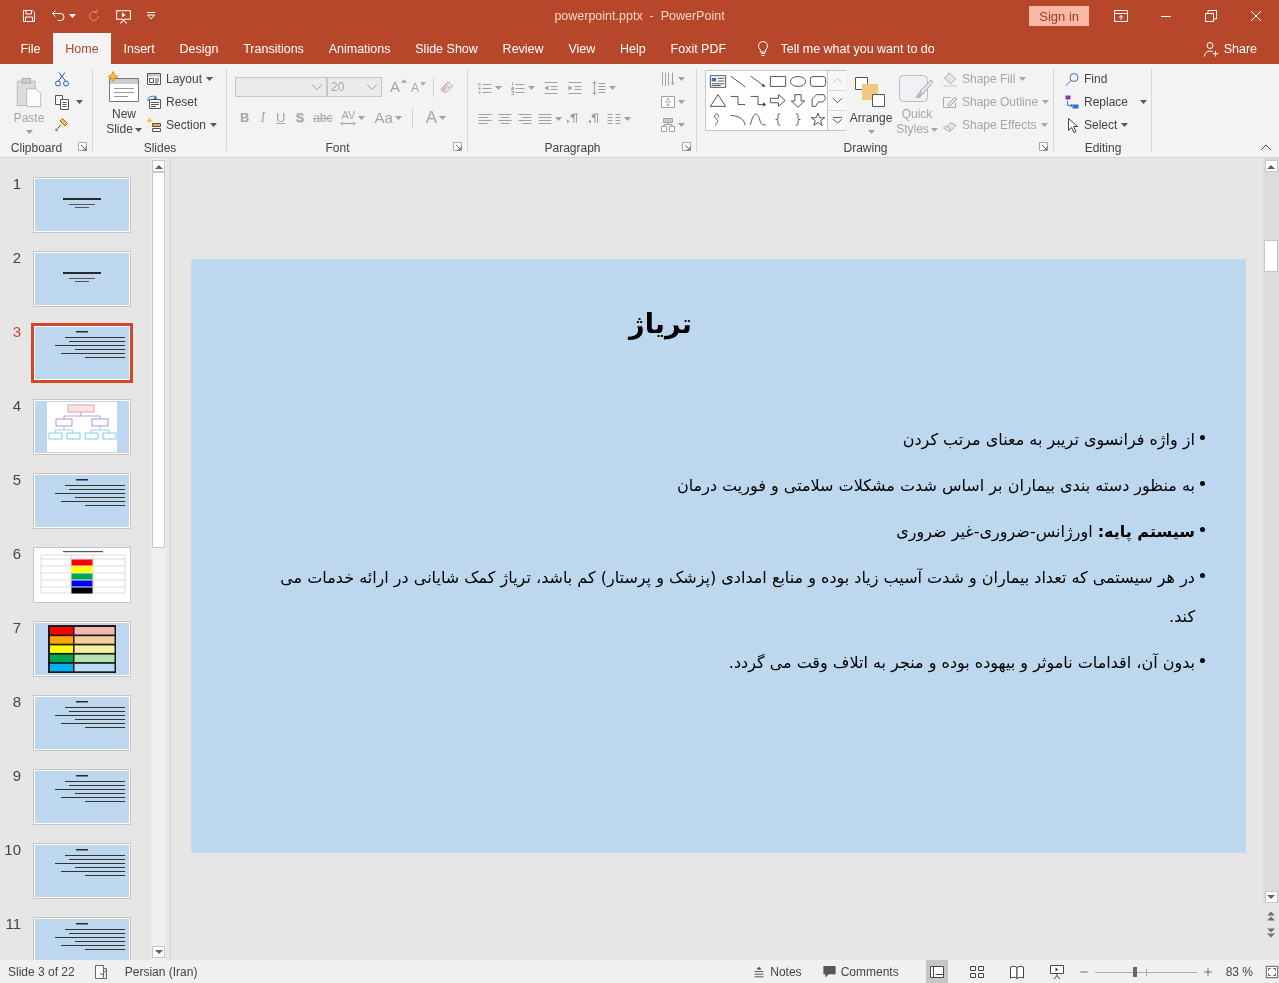  I want to click on ribbon-tab: Insert, so click(139, 48).